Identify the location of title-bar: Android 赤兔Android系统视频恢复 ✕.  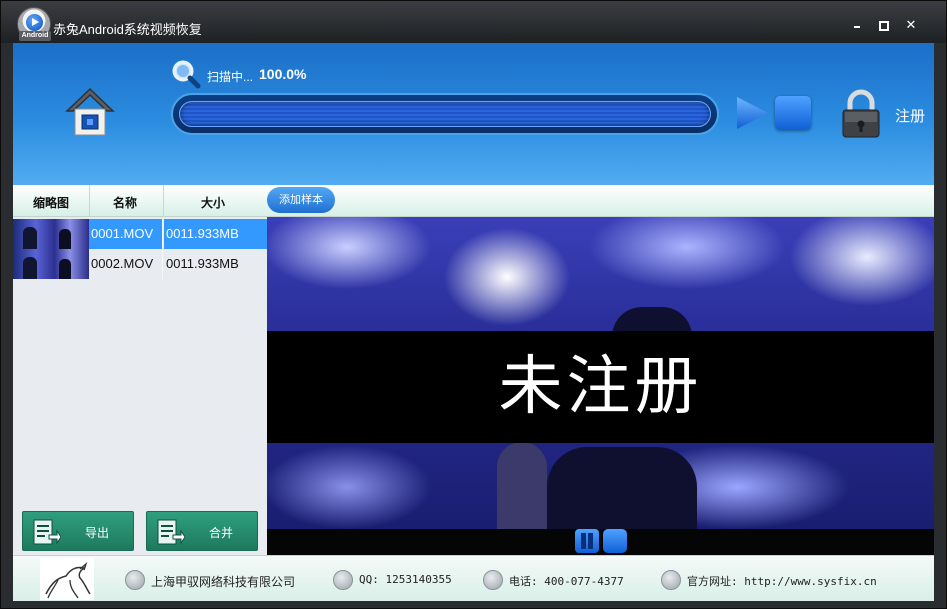
(473, 22).